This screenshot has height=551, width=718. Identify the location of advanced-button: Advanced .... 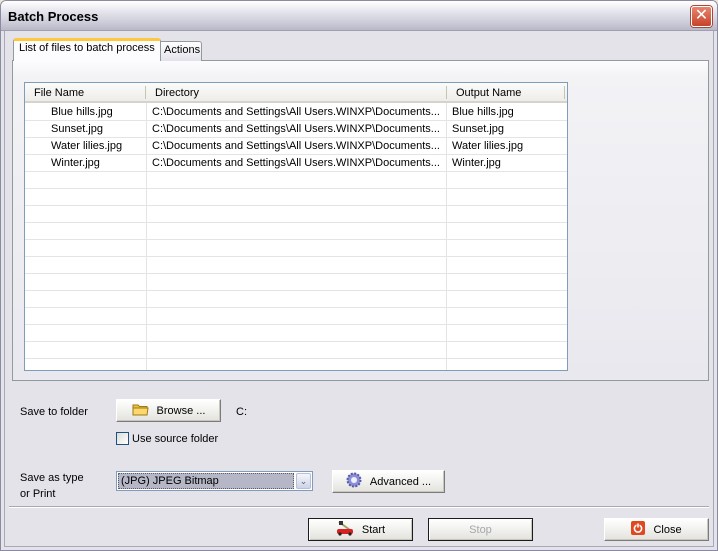
(388, 481).